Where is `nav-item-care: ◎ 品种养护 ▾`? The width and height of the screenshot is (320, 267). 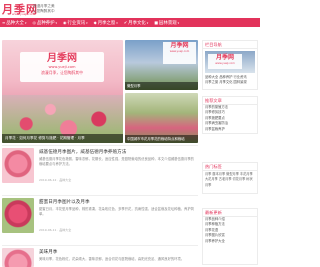 nav-item-care: ◎ 品种养护 ▾ is located at coordinates (44, 23).